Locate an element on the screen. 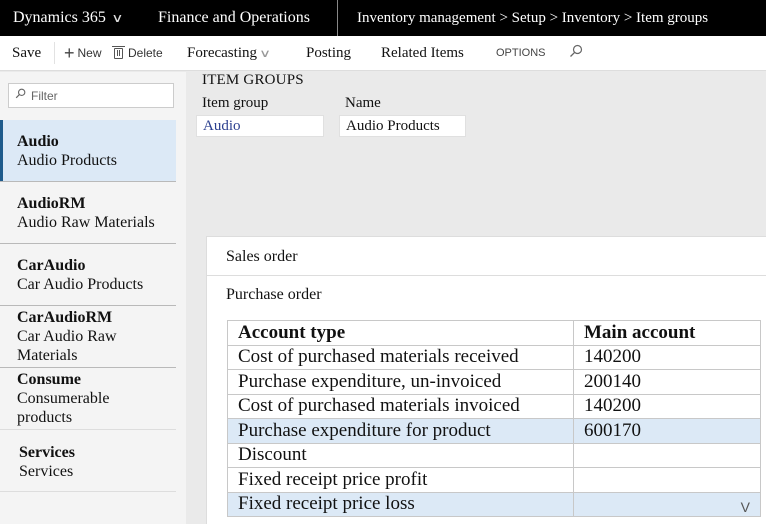 The image size is (766, 524). item-code: Services is located at coordinates (47, 452).